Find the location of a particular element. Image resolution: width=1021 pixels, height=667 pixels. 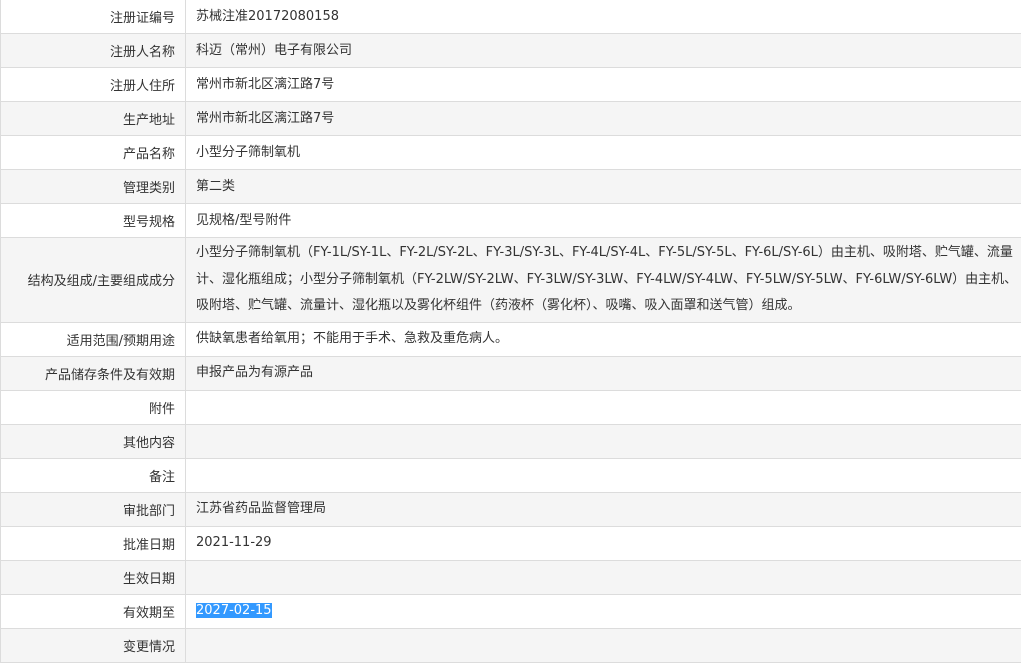

table-row: 其他内容 is located at coordinates (510, 441).